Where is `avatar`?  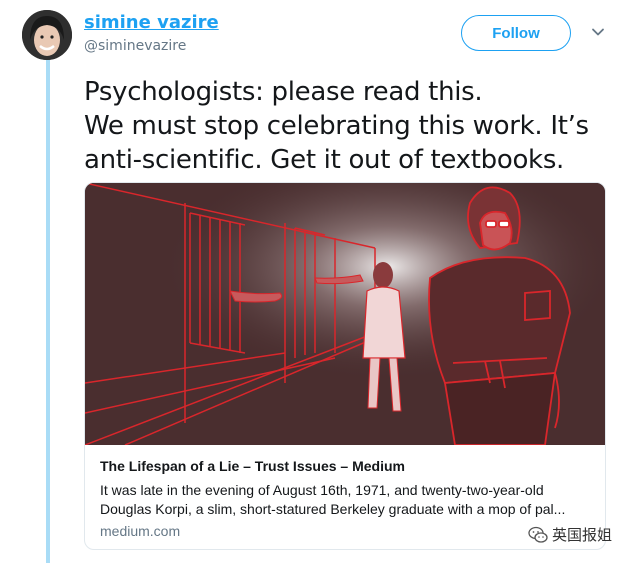
avatar is located at coordinates (47, 35).